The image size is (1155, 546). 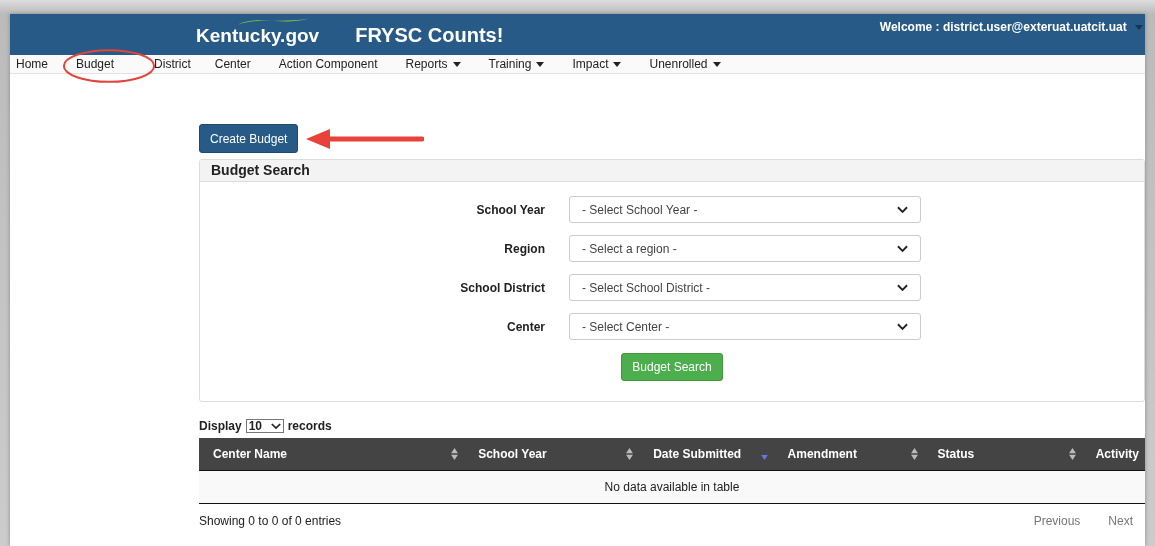 What do you see at coordinates (672, 486) in the screenshot?
I see `empty-message: No data available in table` at bounding box center [672, 486].